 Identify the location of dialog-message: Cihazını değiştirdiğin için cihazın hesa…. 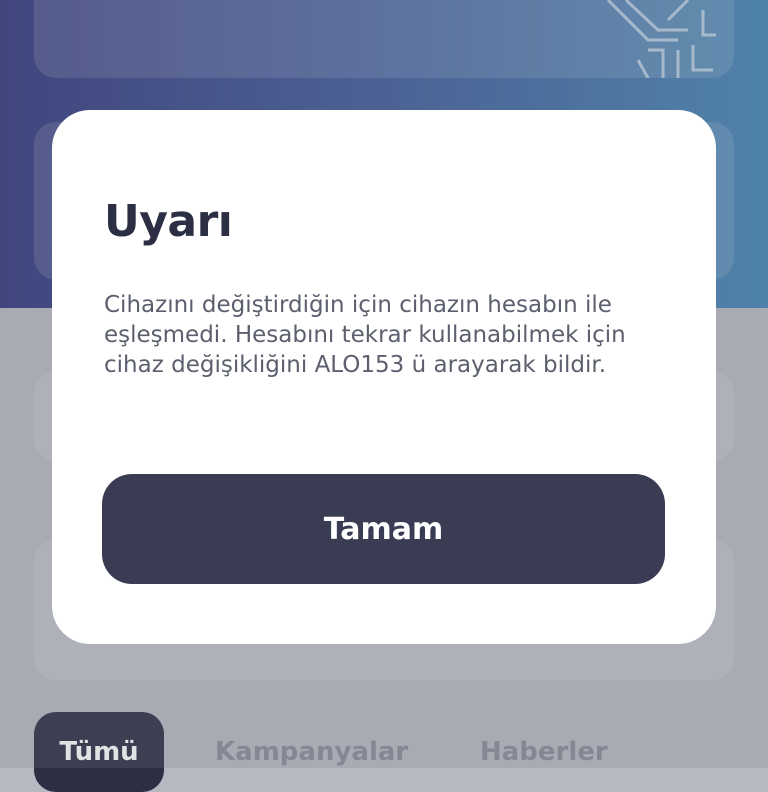
(365, 335).